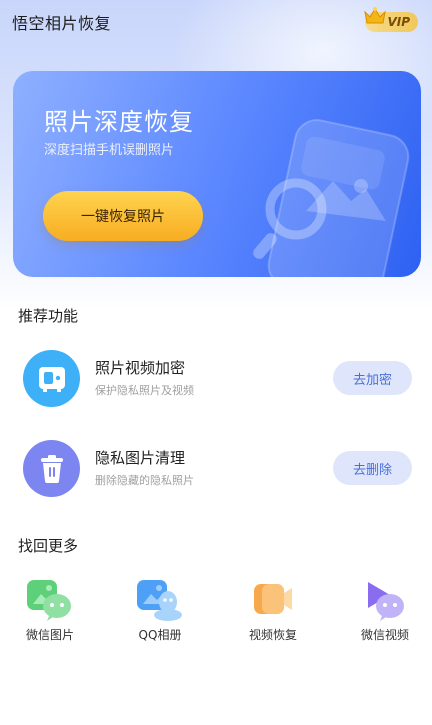 The height and width of the screenshot is (725, 432). Describe the element at coordinates (109, 150) in the screenshot. I see `hero-subtitle: 深度扫描手机误删照片` at that location.